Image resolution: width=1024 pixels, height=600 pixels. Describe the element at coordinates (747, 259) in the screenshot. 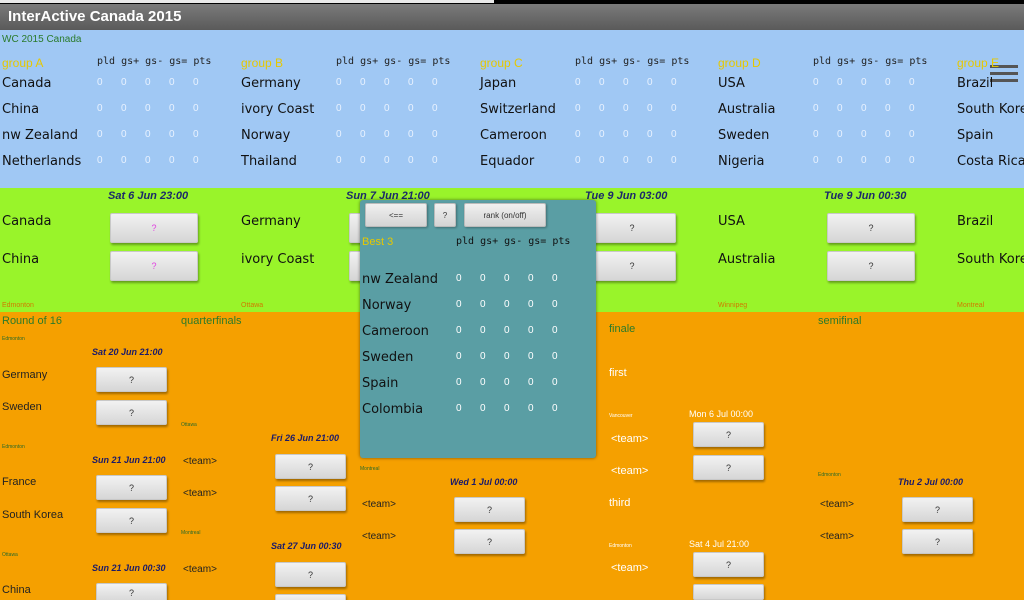

I see `match-team: Australia` at that location.